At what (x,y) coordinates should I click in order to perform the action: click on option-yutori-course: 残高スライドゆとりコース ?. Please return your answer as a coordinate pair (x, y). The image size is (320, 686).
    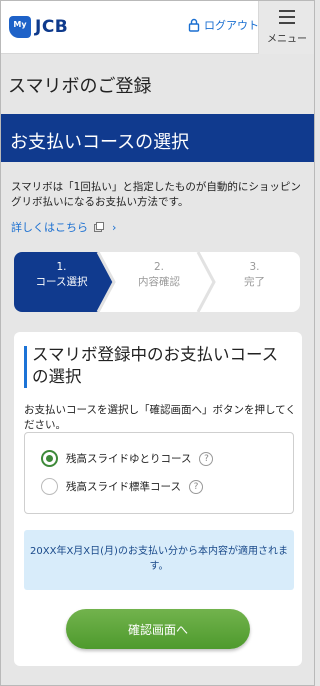
    Looking at the image, I should click on (127, 458).